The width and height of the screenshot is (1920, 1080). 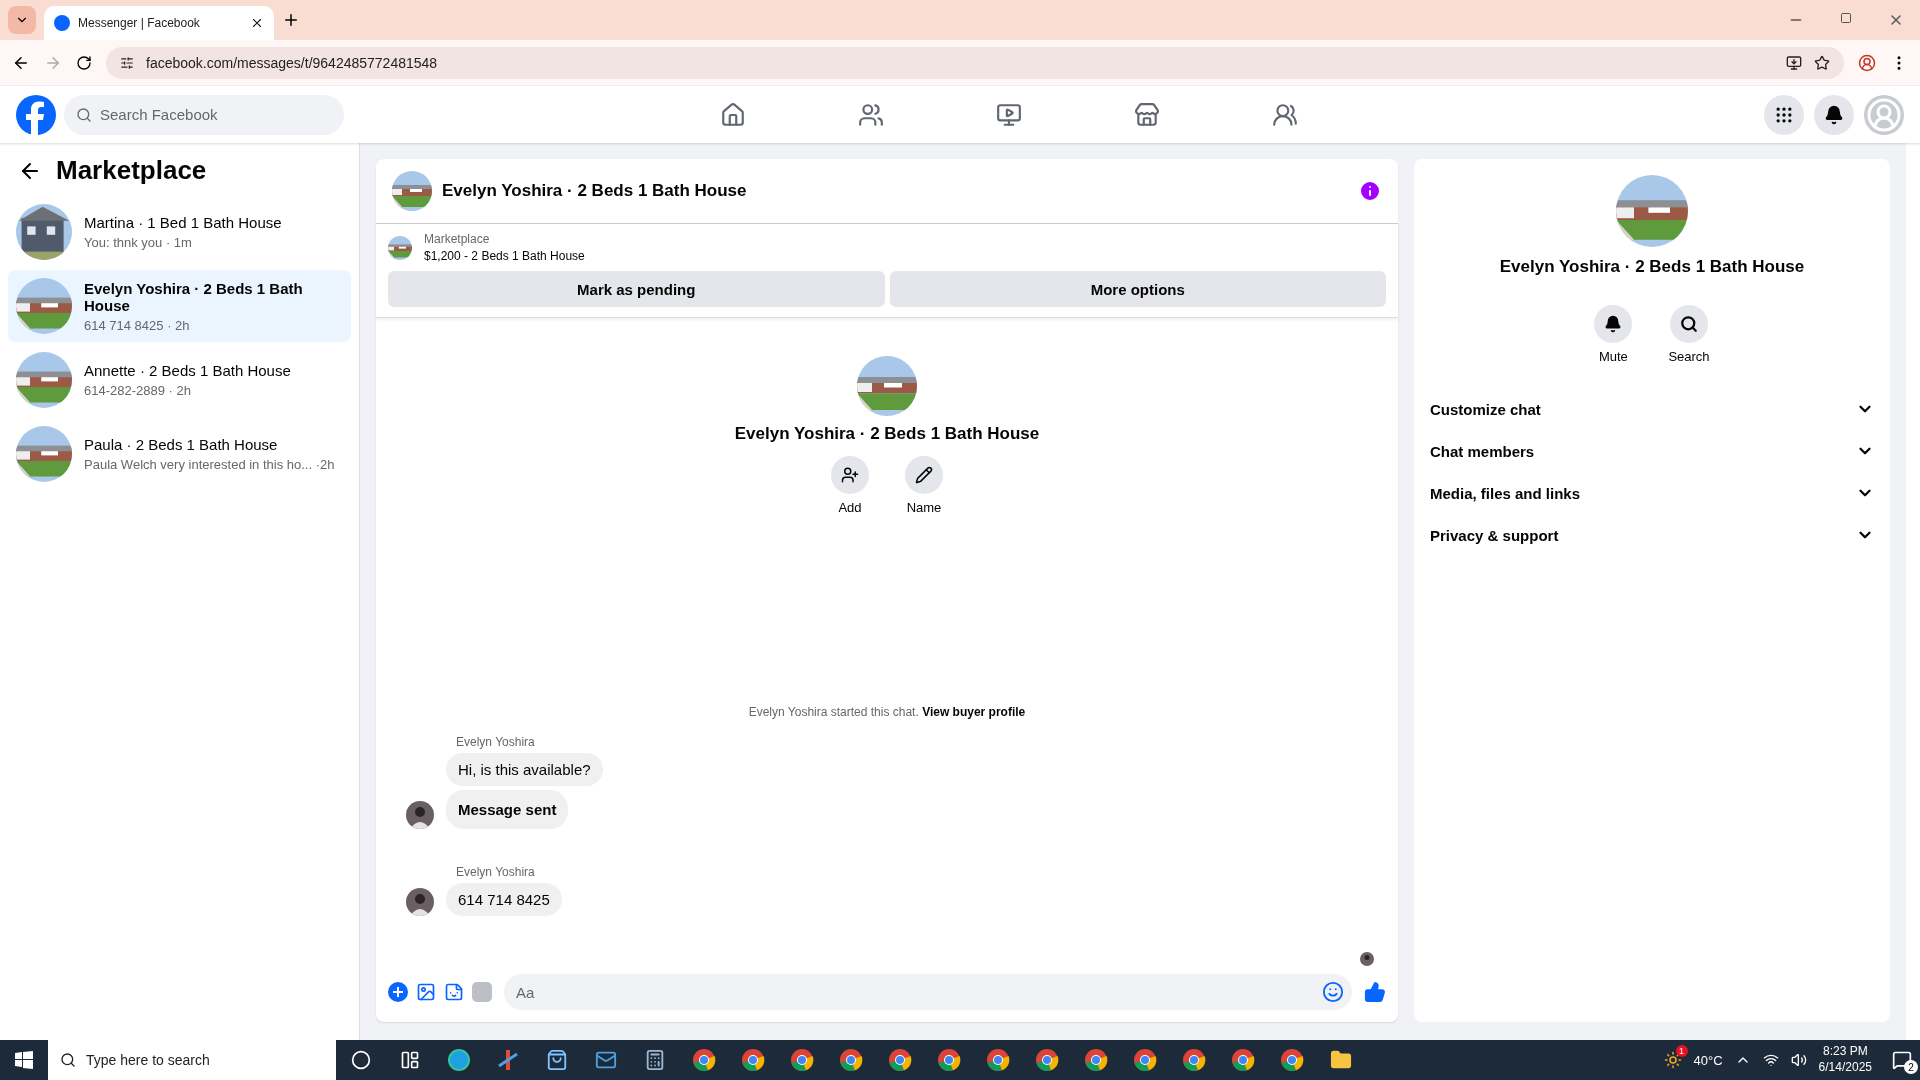 I want to click on facebook-icon, so click(x=62, y=23).